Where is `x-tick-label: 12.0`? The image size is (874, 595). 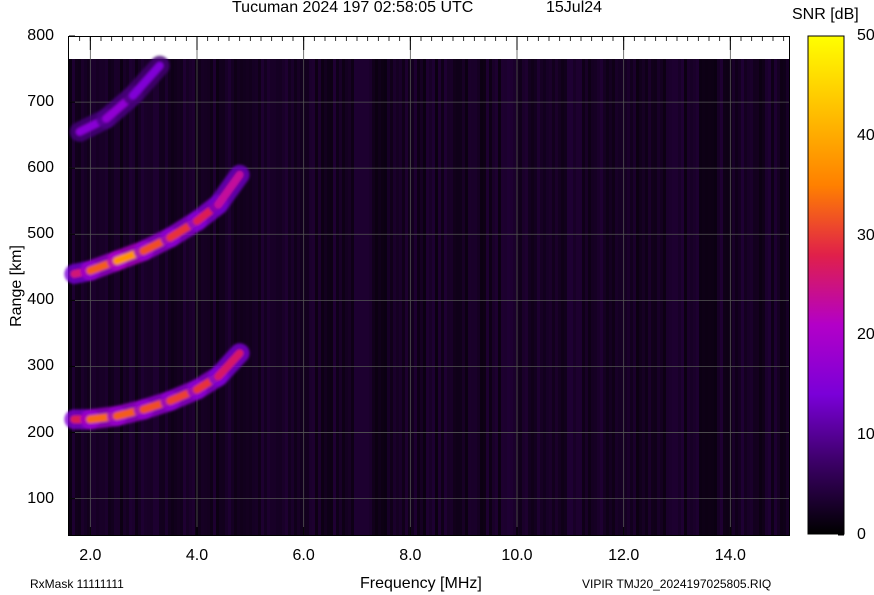
x-tick-label: 12.0 is located at coordinates (624, 555).